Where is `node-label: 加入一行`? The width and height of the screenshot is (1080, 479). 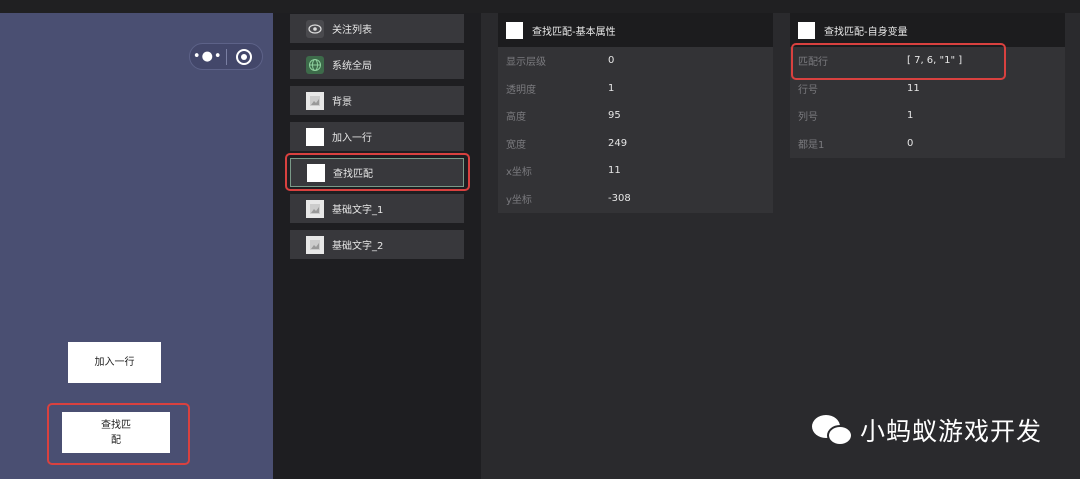
node-label: 加入一行 is located at coordinates (352, 138).